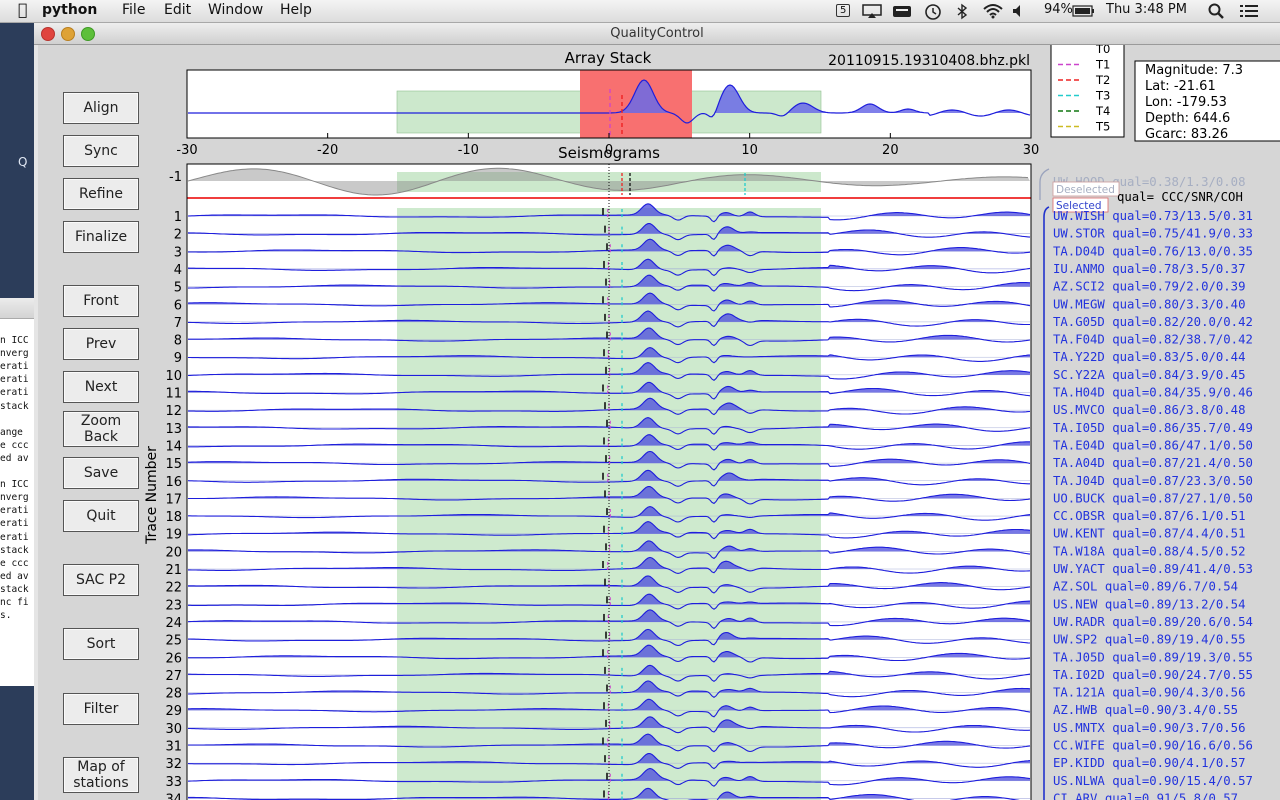 This screenshot has width=1280, height=800. What do you see at coordinates (1019, 11) in the screenshot?
I see `volume-icon` at bounding box center [1019, 11].